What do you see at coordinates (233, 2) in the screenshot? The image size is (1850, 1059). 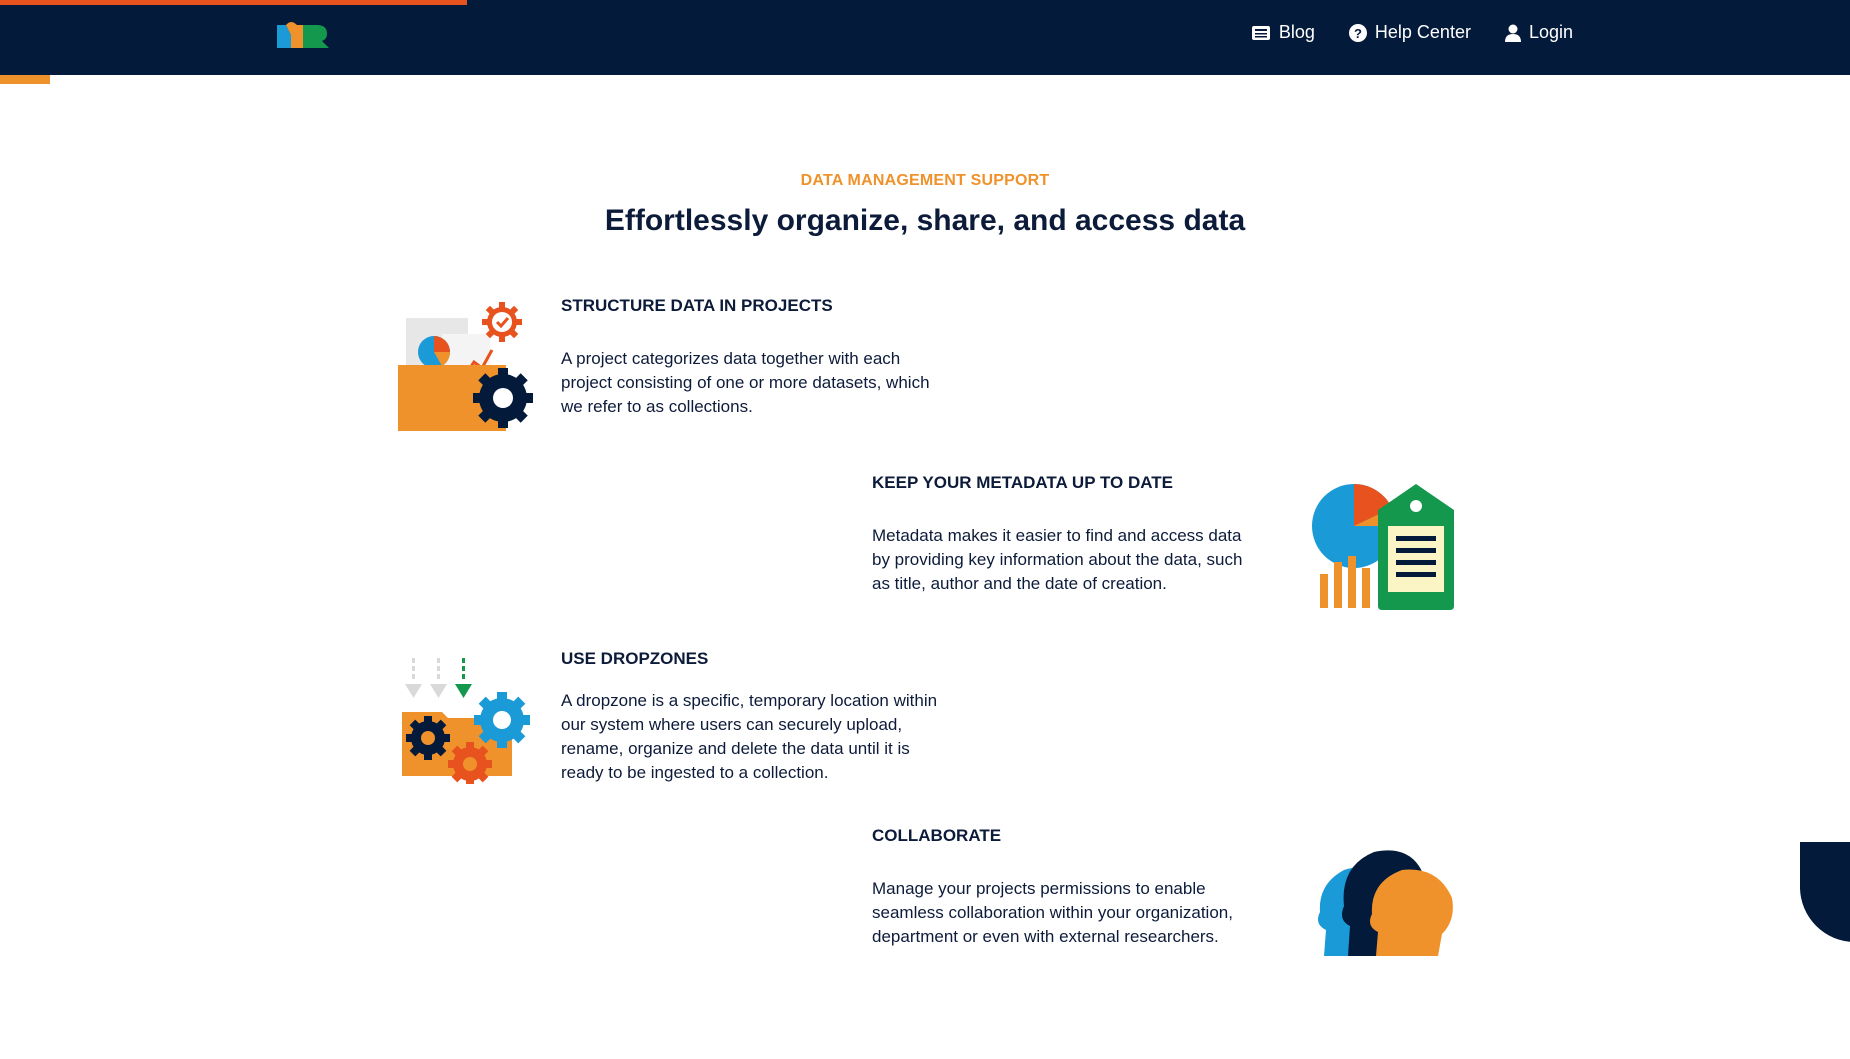 I see `scroll-progress-bar` at bounding box center [233, 2].